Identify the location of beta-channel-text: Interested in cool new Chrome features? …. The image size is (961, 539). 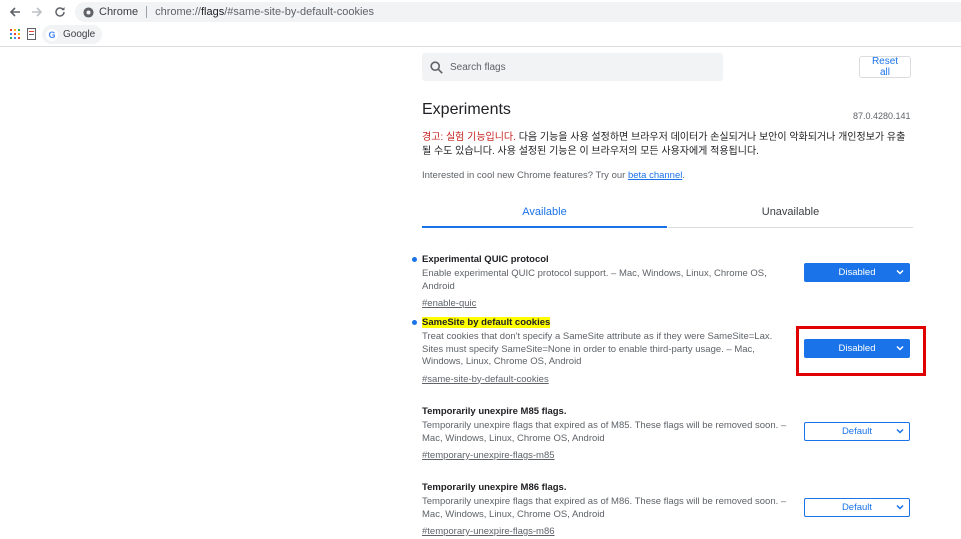
(553, 175).